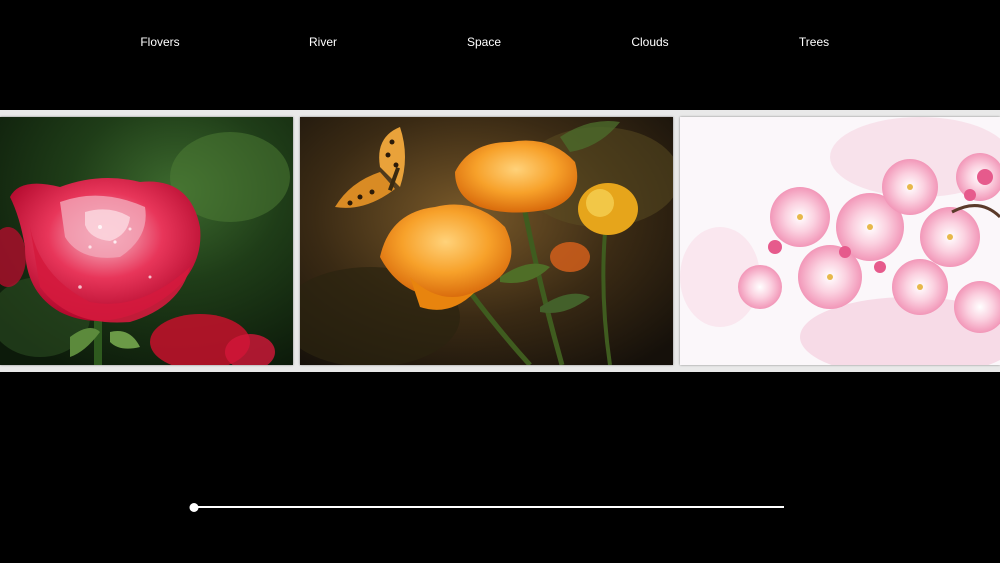  What do you see at coordinates (159, 42) in the screenshot?
I see `nav-item-flovers: Flovers` at bounding box center [159, 42].